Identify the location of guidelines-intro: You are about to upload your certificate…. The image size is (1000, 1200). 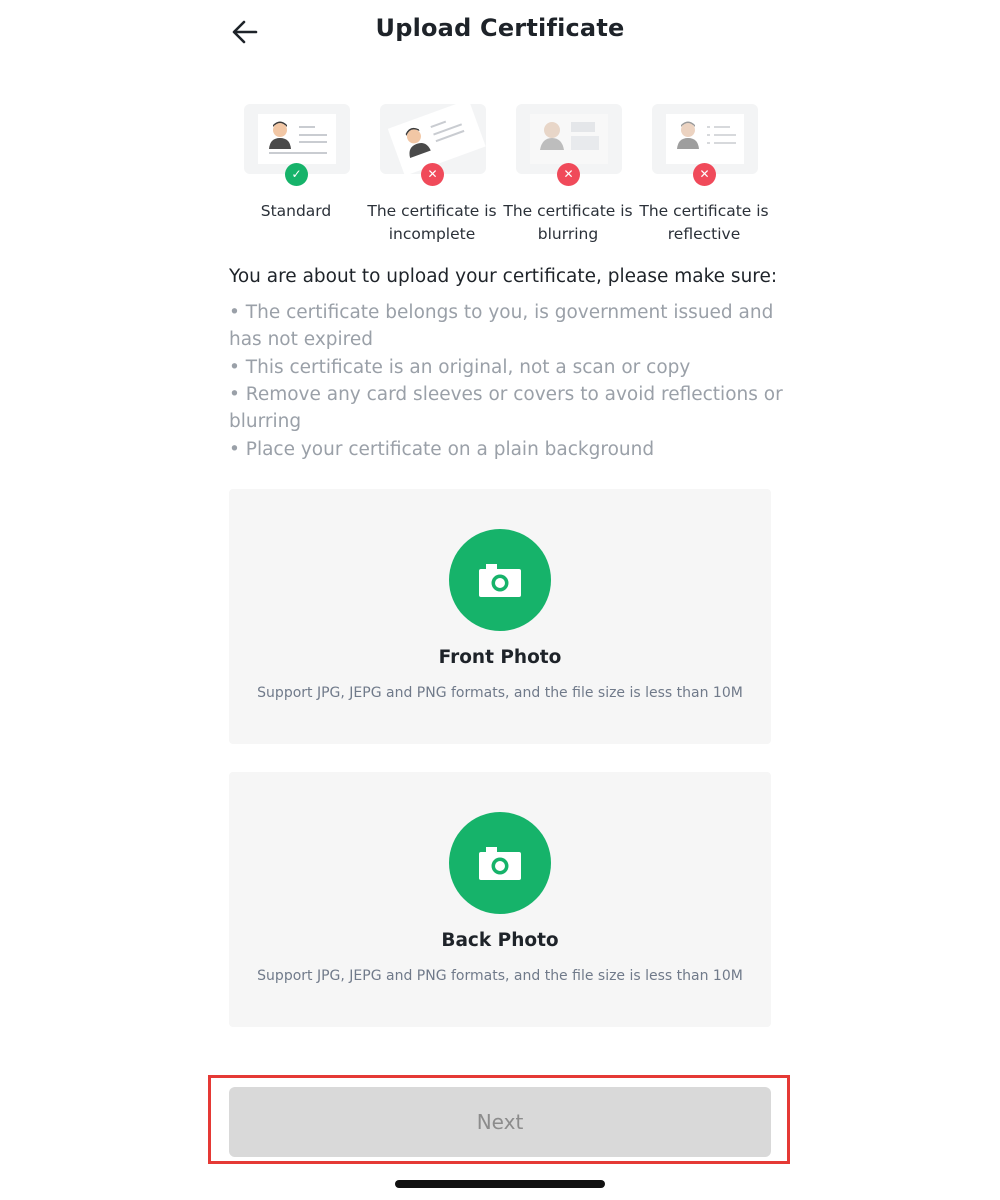
(503, 276).